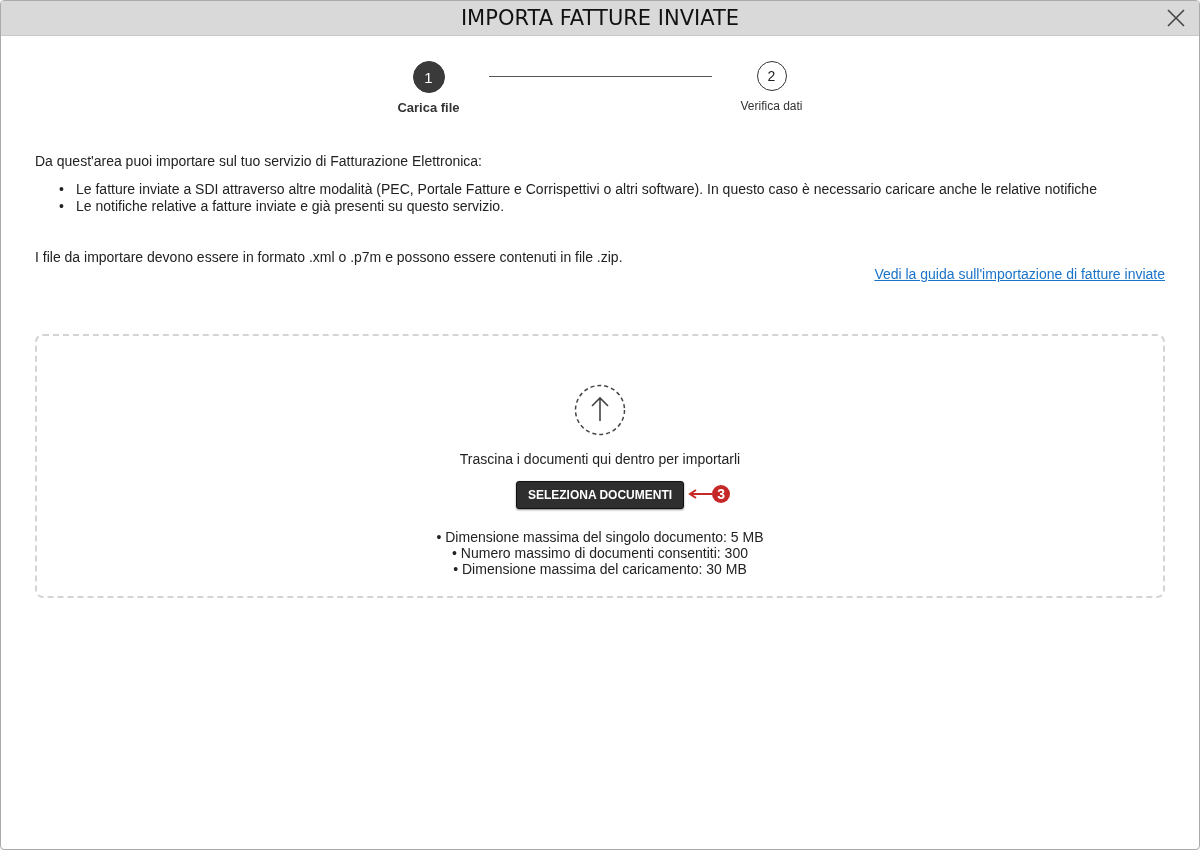 The height and width of the screenshot is (850, 1200). What do you see at coordinates (600, 495) in the screenshot?
I see `select-documents-button: SELEZIONA DOCUMENTI` at bounding box center [600, 495].